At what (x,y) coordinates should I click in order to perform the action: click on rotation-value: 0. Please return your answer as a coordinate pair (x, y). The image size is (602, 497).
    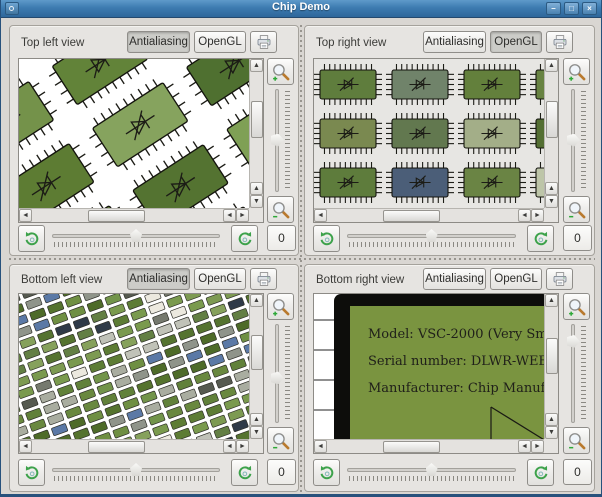
    Looking at the image, I should click on (281, 472).